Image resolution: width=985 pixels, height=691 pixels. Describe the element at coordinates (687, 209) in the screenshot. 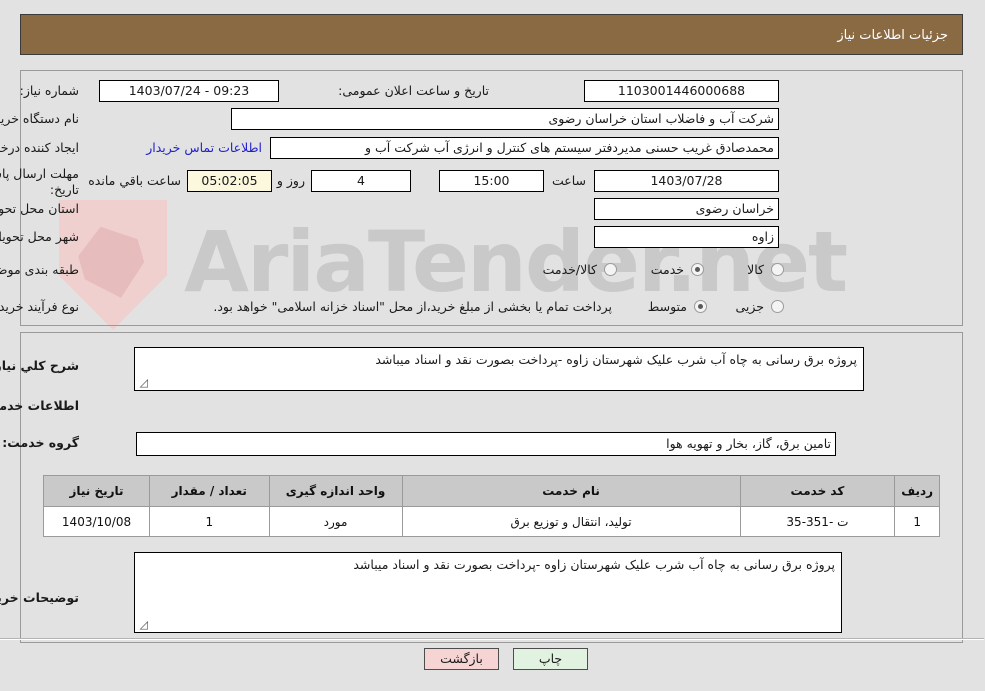

I see `delivery-province-field: خراسان رضوی` at that location.